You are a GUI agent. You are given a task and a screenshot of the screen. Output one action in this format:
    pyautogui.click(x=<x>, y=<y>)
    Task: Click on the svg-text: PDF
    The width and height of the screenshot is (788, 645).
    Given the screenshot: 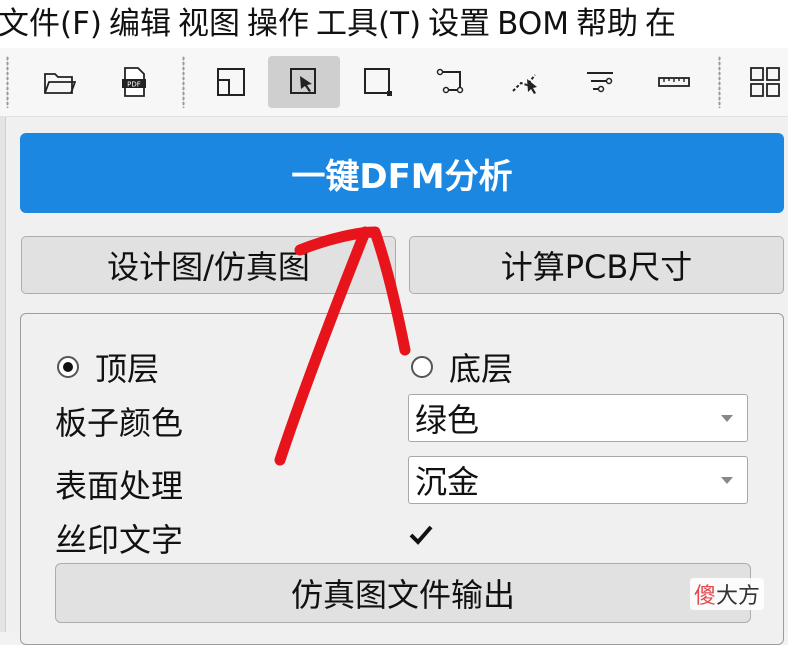 What is the action you would take?
    pyautogui.click(x=134, y=85)
    